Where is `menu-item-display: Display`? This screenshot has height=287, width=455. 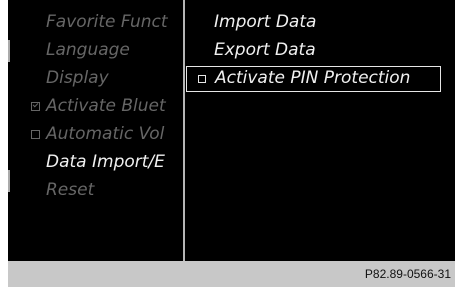 menu-item-display: Display is located at coordinates (77, 78).